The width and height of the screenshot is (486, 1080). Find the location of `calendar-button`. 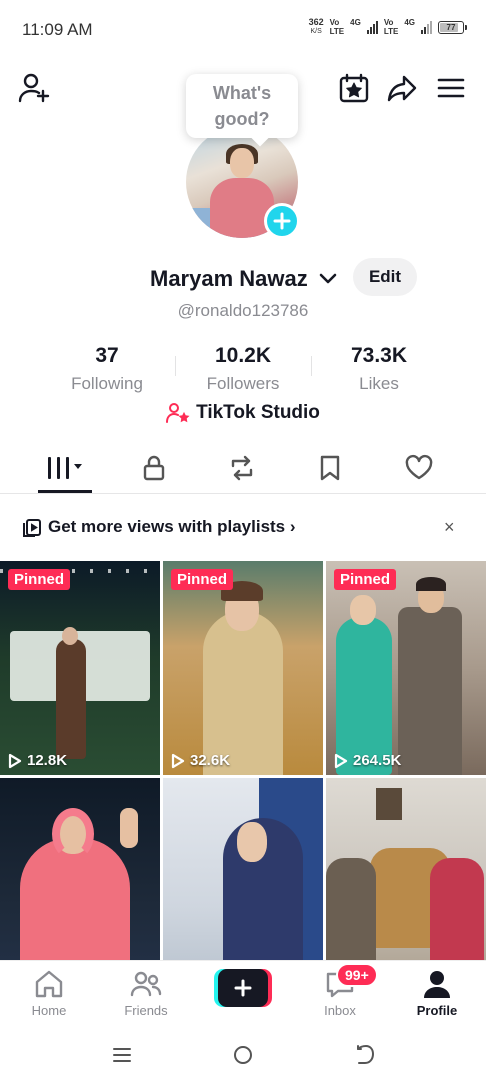

calendar-button is located at coordinates (354, 88).